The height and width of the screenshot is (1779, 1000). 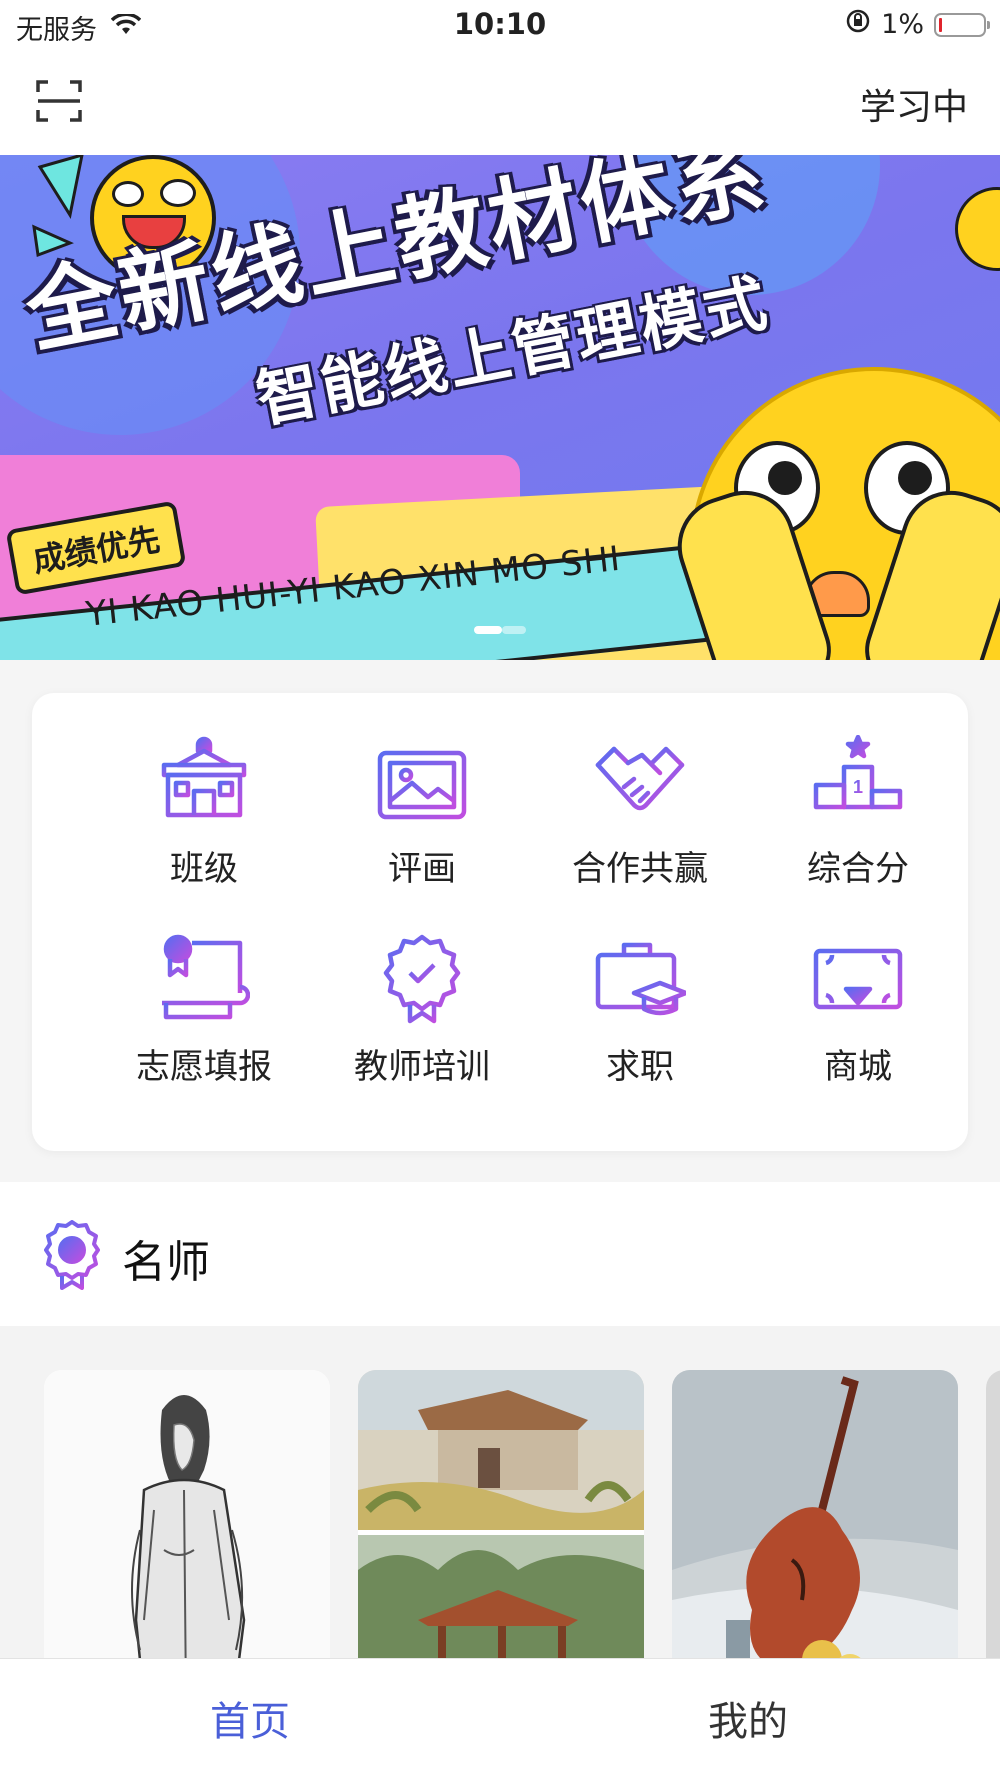 What do you see at coordinates (422, 1067) in the screenshot?
I see `menu-label: 教师培训` at bounding box center [422, 1067].